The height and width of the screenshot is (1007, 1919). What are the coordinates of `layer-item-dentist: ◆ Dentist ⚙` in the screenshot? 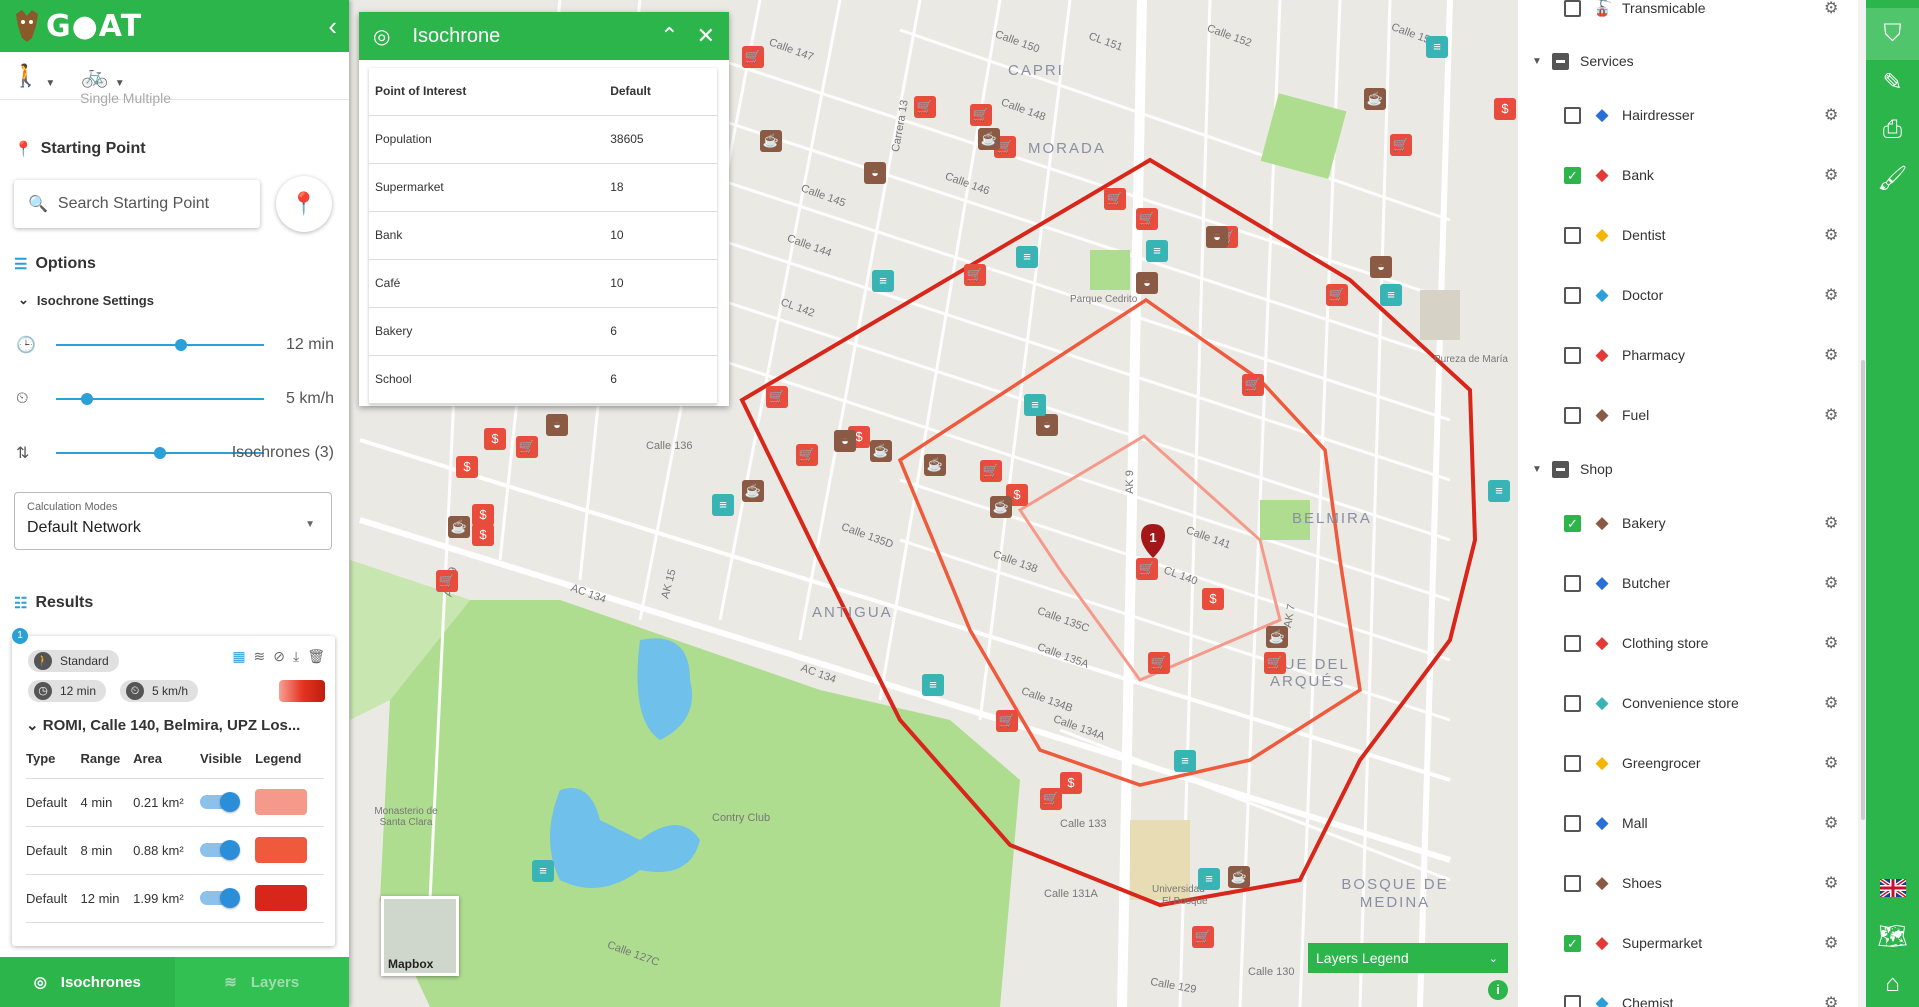 It's located at (1688, 235).